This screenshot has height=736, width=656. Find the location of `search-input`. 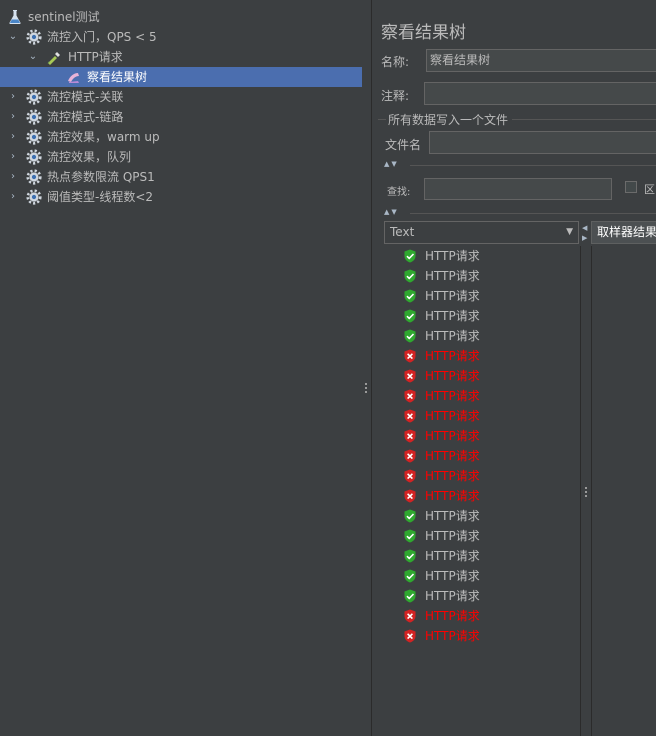

search-input is located at coordinates (518, 189).